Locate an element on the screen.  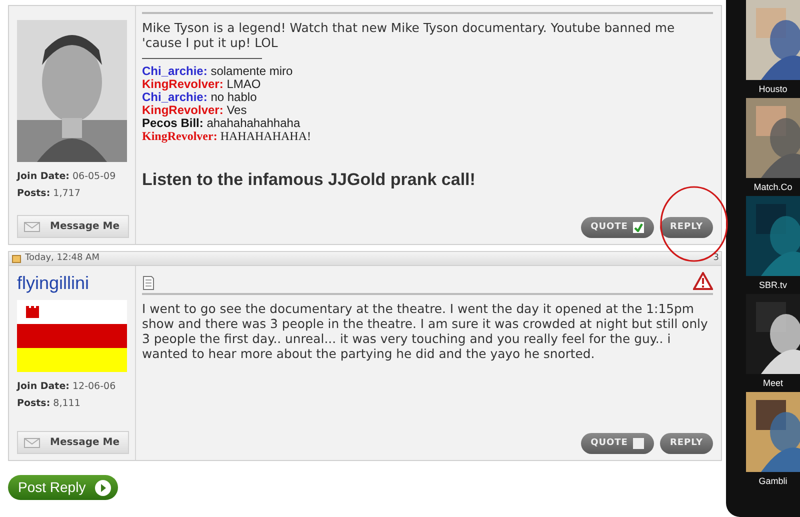
signature-line: KingRevolver: HAHAHAHAHA! is located at coordinates (227, 136).